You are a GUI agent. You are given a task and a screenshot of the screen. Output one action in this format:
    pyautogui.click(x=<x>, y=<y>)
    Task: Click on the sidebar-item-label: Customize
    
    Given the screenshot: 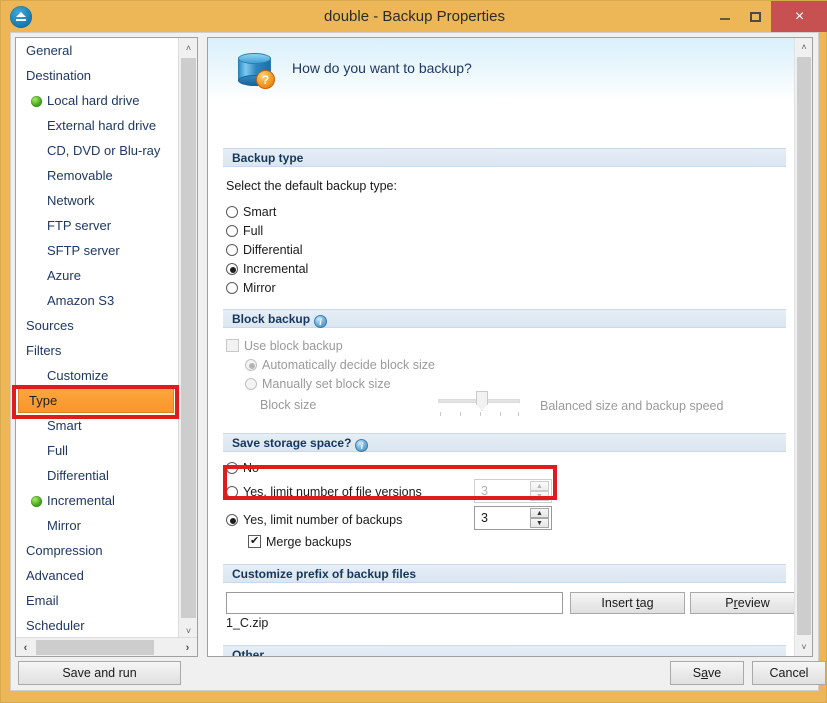 What is the action you would take?
    pyautogui.click(x=78, y=375)
    